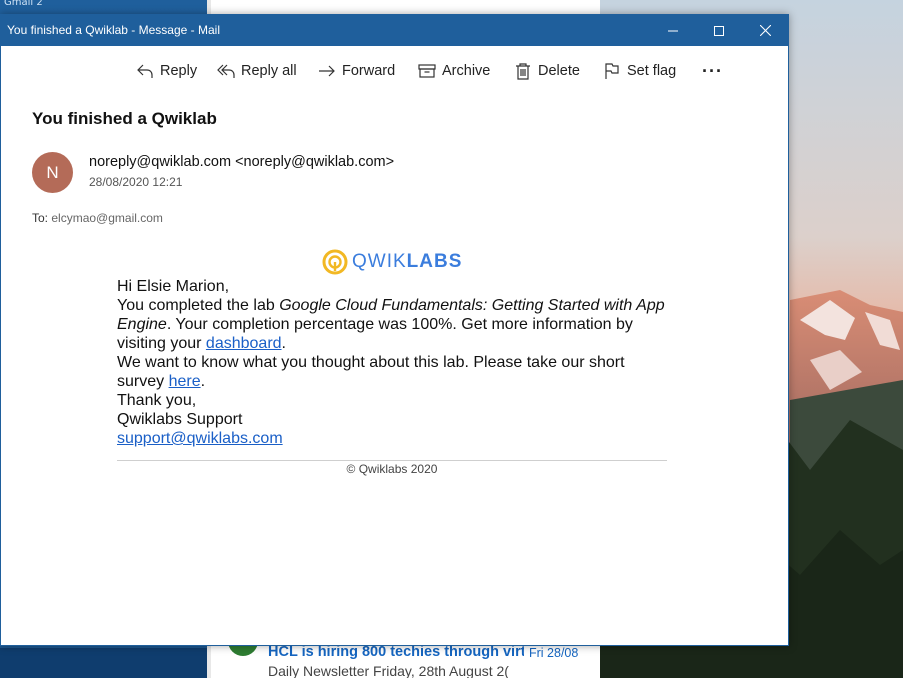  Describe the element at coordinates (103, 663) in the screenshot. I see `background-pane-footer` at that location.